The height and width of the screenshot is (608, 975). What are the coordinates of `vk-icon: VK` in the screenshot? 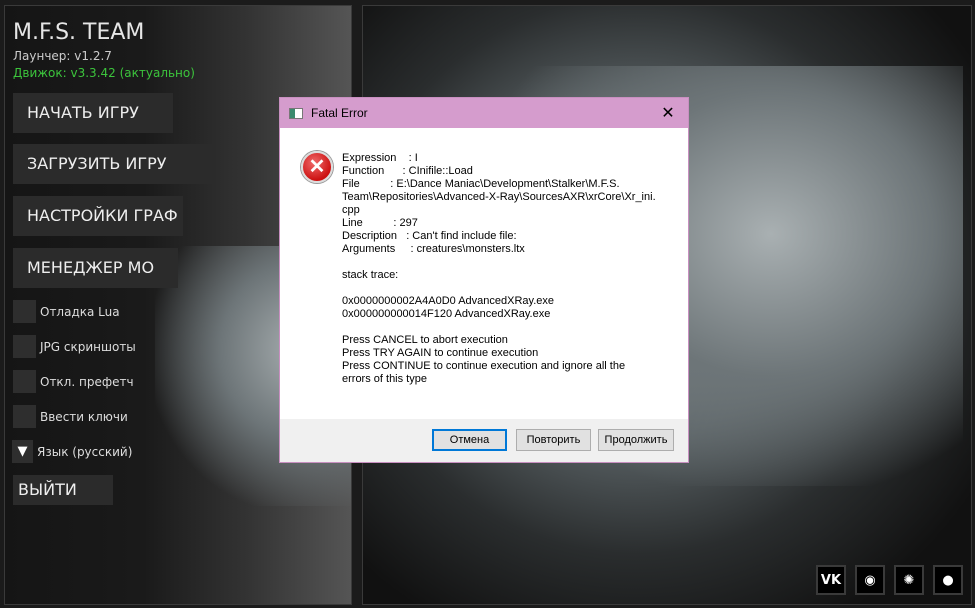 It's located at (831, 580).